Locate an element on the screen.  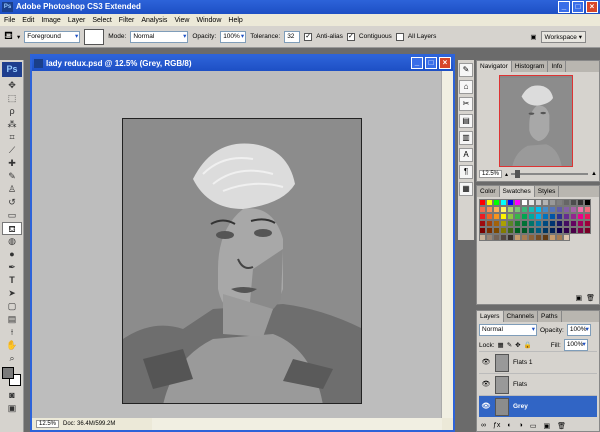
tab-styles: Styles is located at coordinates (547, 191).